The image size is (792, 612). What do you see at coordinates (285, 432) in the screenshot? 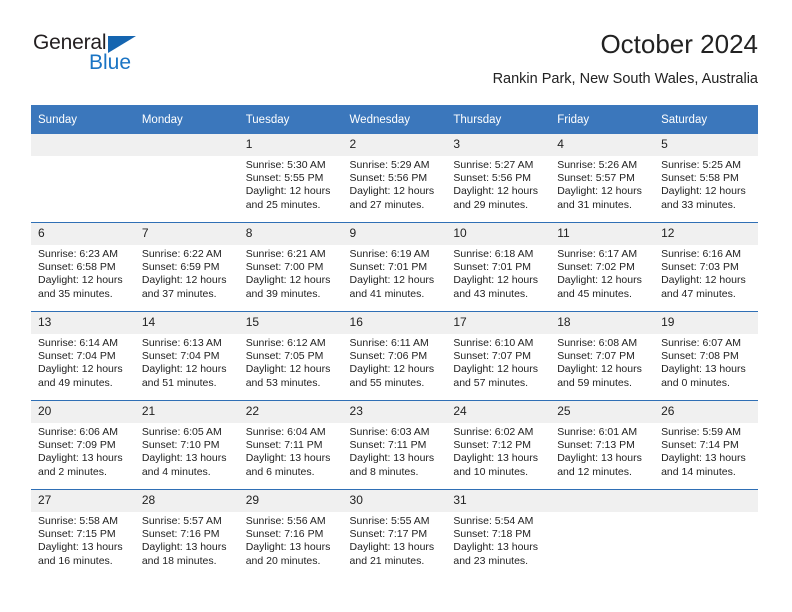
I see `sunrise-time: Sunrise: 6:04 AM` at bounding box center [285, 432].